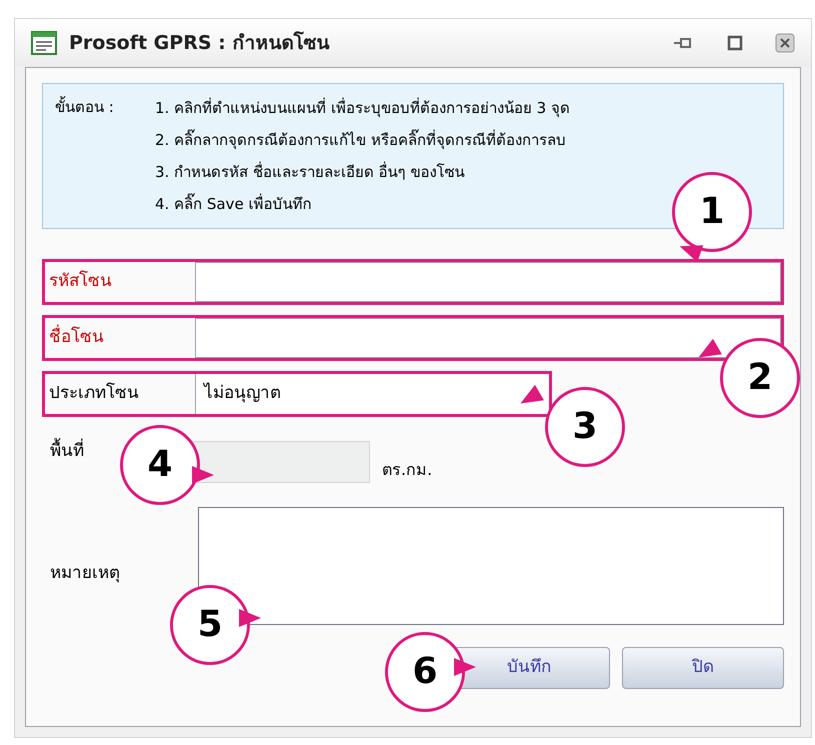 The width and height of the screenshot is (815, 745). I want to click on step-text: 2. คลิ๊กลากจุดกรณีต้องการแก้ไข หรือคลิ๊กที่จุดกรณีที่ต้องการลบ, so click(361, 140).